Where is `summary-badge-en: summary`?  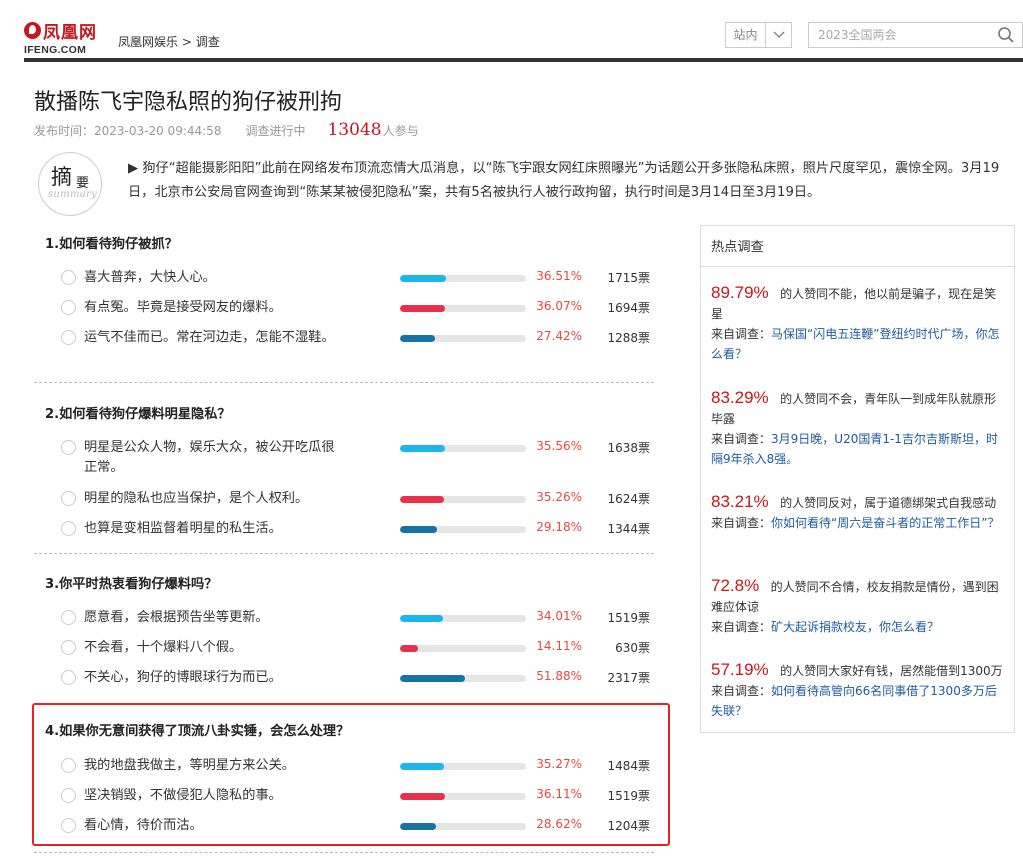 summary-badge-en: summary is located at coordinates (73, 194).